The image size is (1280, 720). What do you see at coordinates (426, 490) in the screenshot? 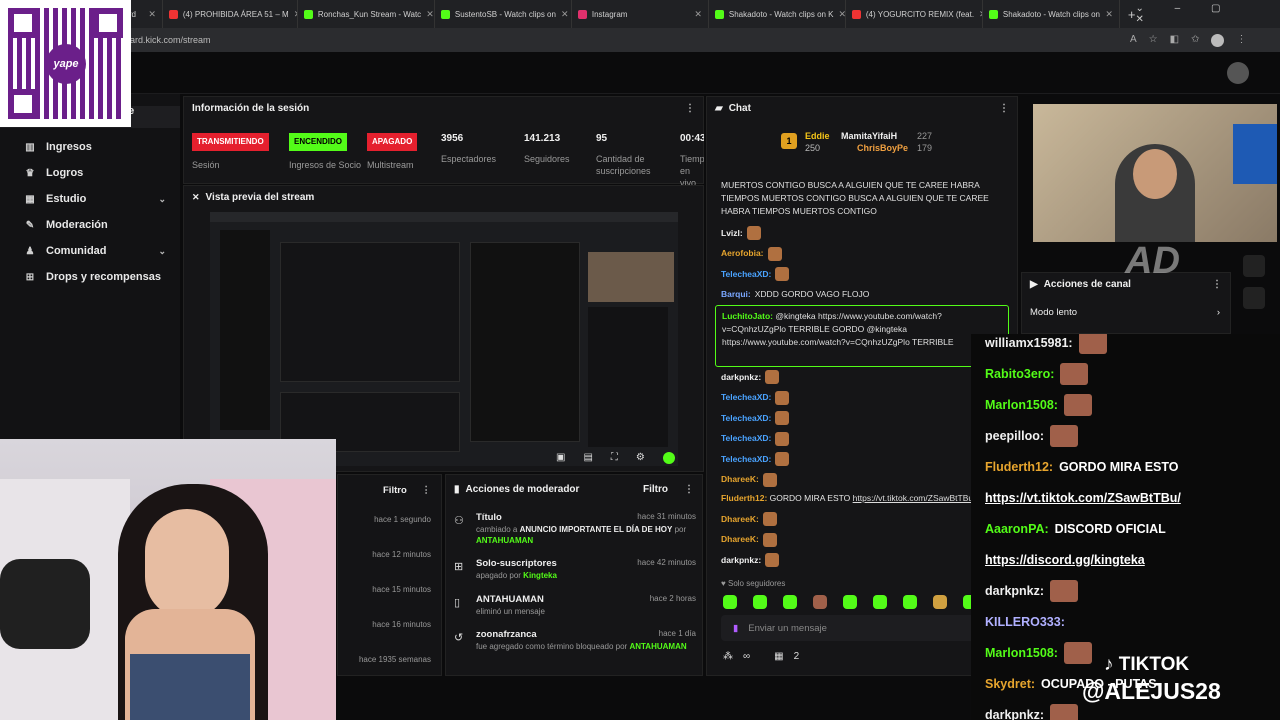
I see `activity-menu-icon: ⋮` at bounding box center [426, 490].